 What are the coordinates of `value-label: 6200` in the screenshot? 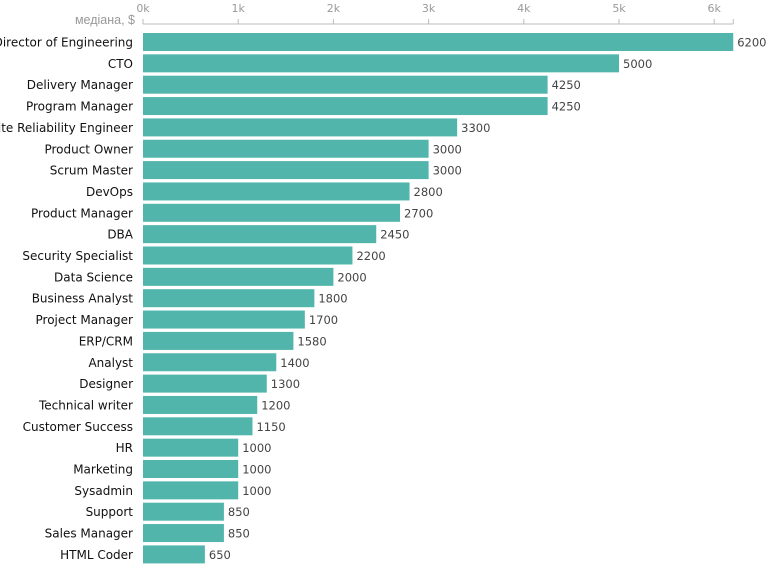 It's located at (751, 43).